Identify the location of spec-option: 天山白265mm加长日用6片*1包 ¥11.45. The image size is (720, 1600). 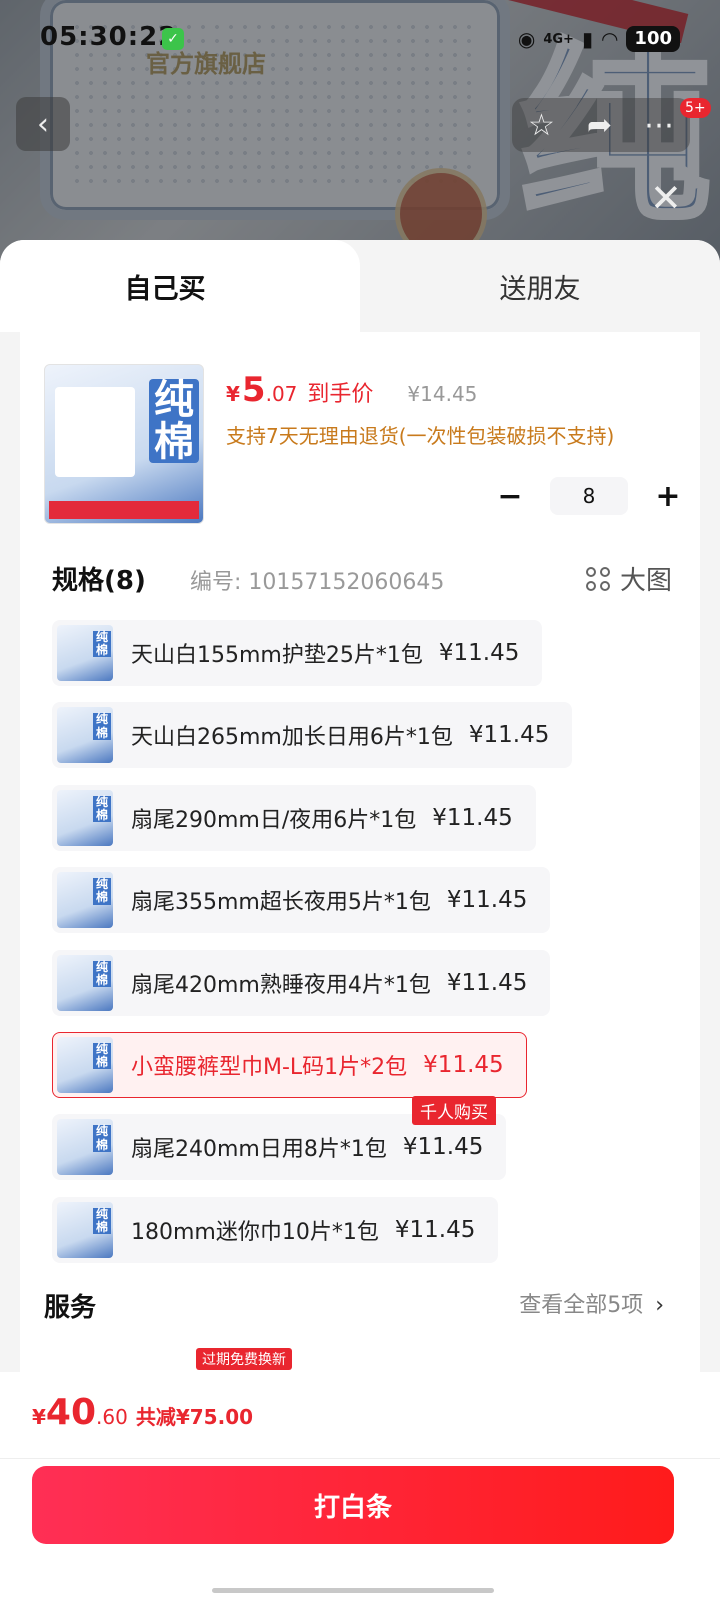
(312, 735).